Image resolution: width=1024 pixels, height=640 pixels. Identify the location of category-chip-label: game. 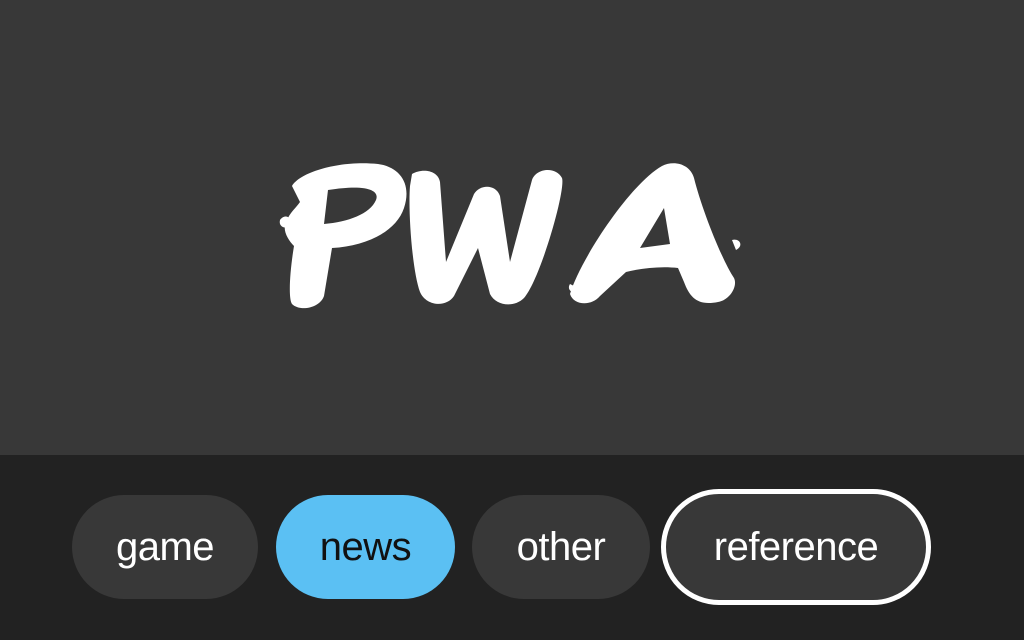
(165, 546).